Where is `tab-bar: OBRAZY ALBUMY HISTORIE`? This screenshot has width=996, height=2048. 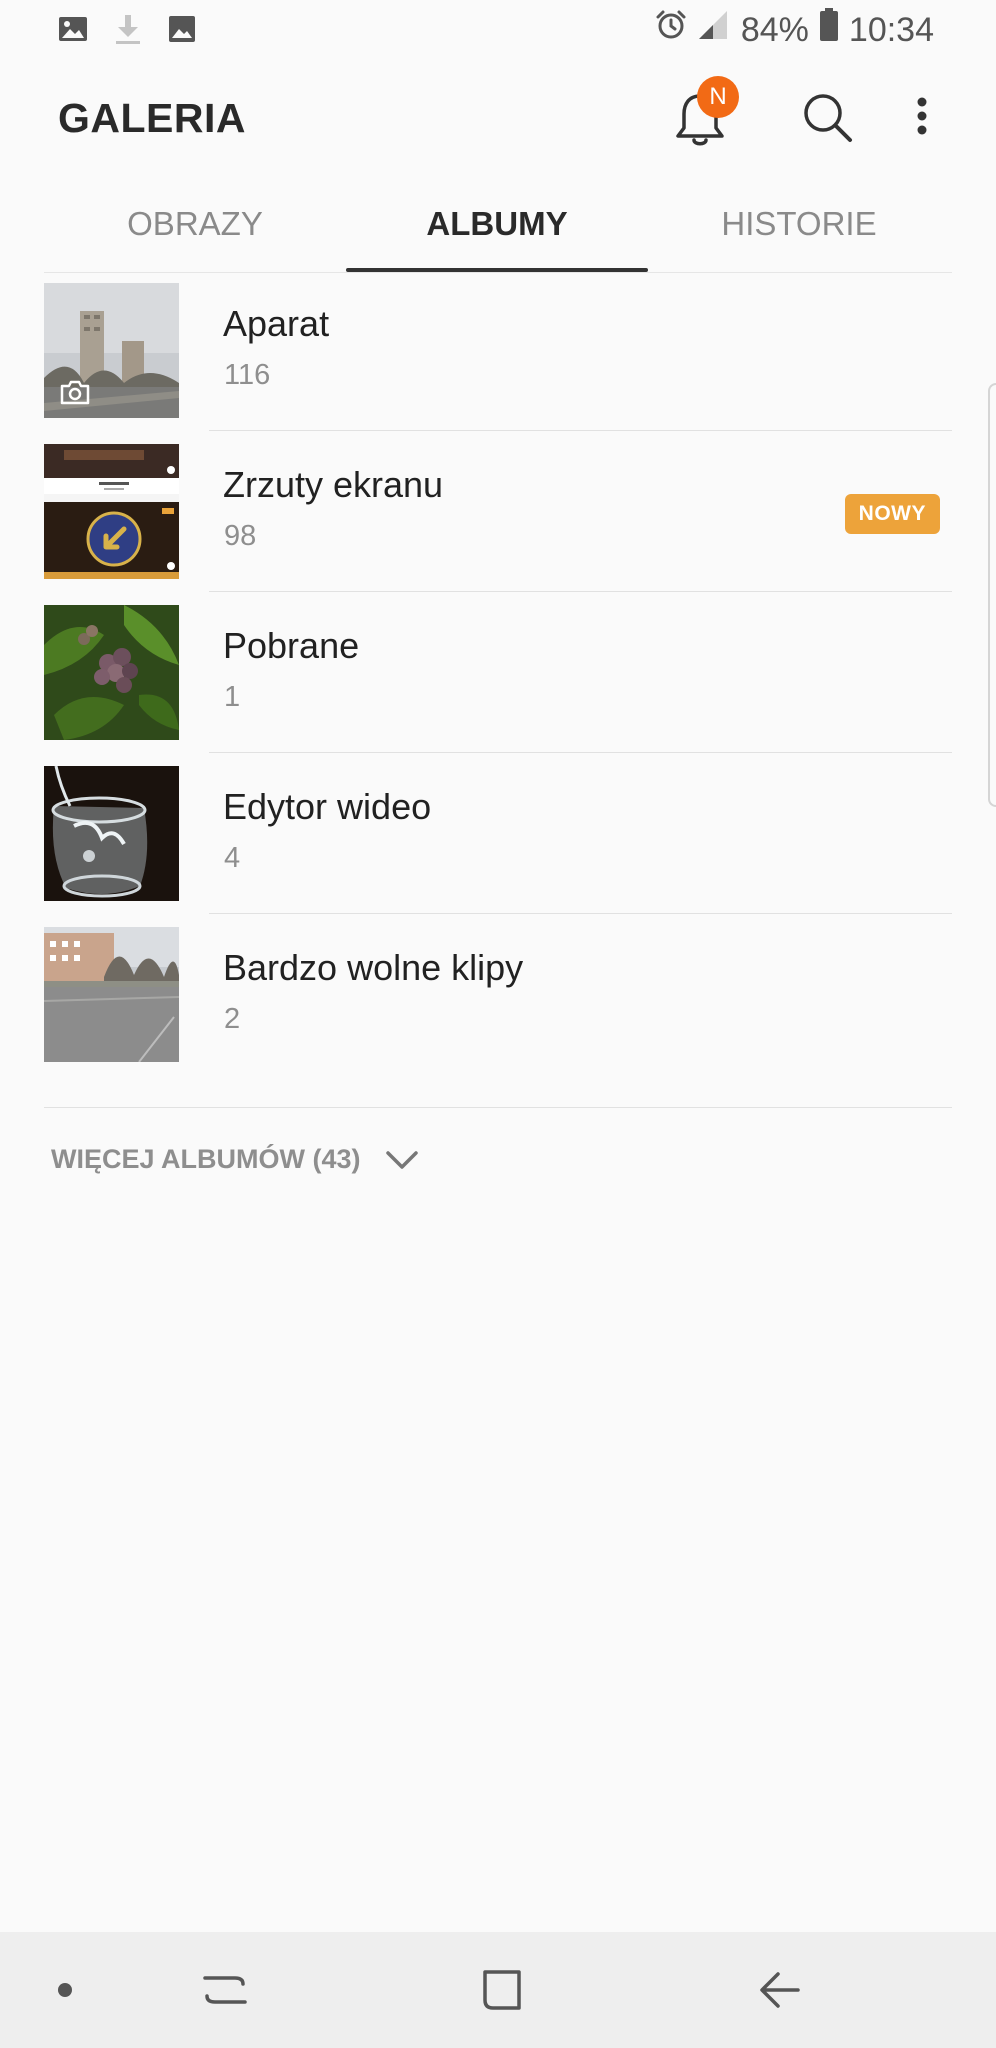 tab-bar: OBRAZY ALBUMY HISTORIE is located at coordinates (498, 231).